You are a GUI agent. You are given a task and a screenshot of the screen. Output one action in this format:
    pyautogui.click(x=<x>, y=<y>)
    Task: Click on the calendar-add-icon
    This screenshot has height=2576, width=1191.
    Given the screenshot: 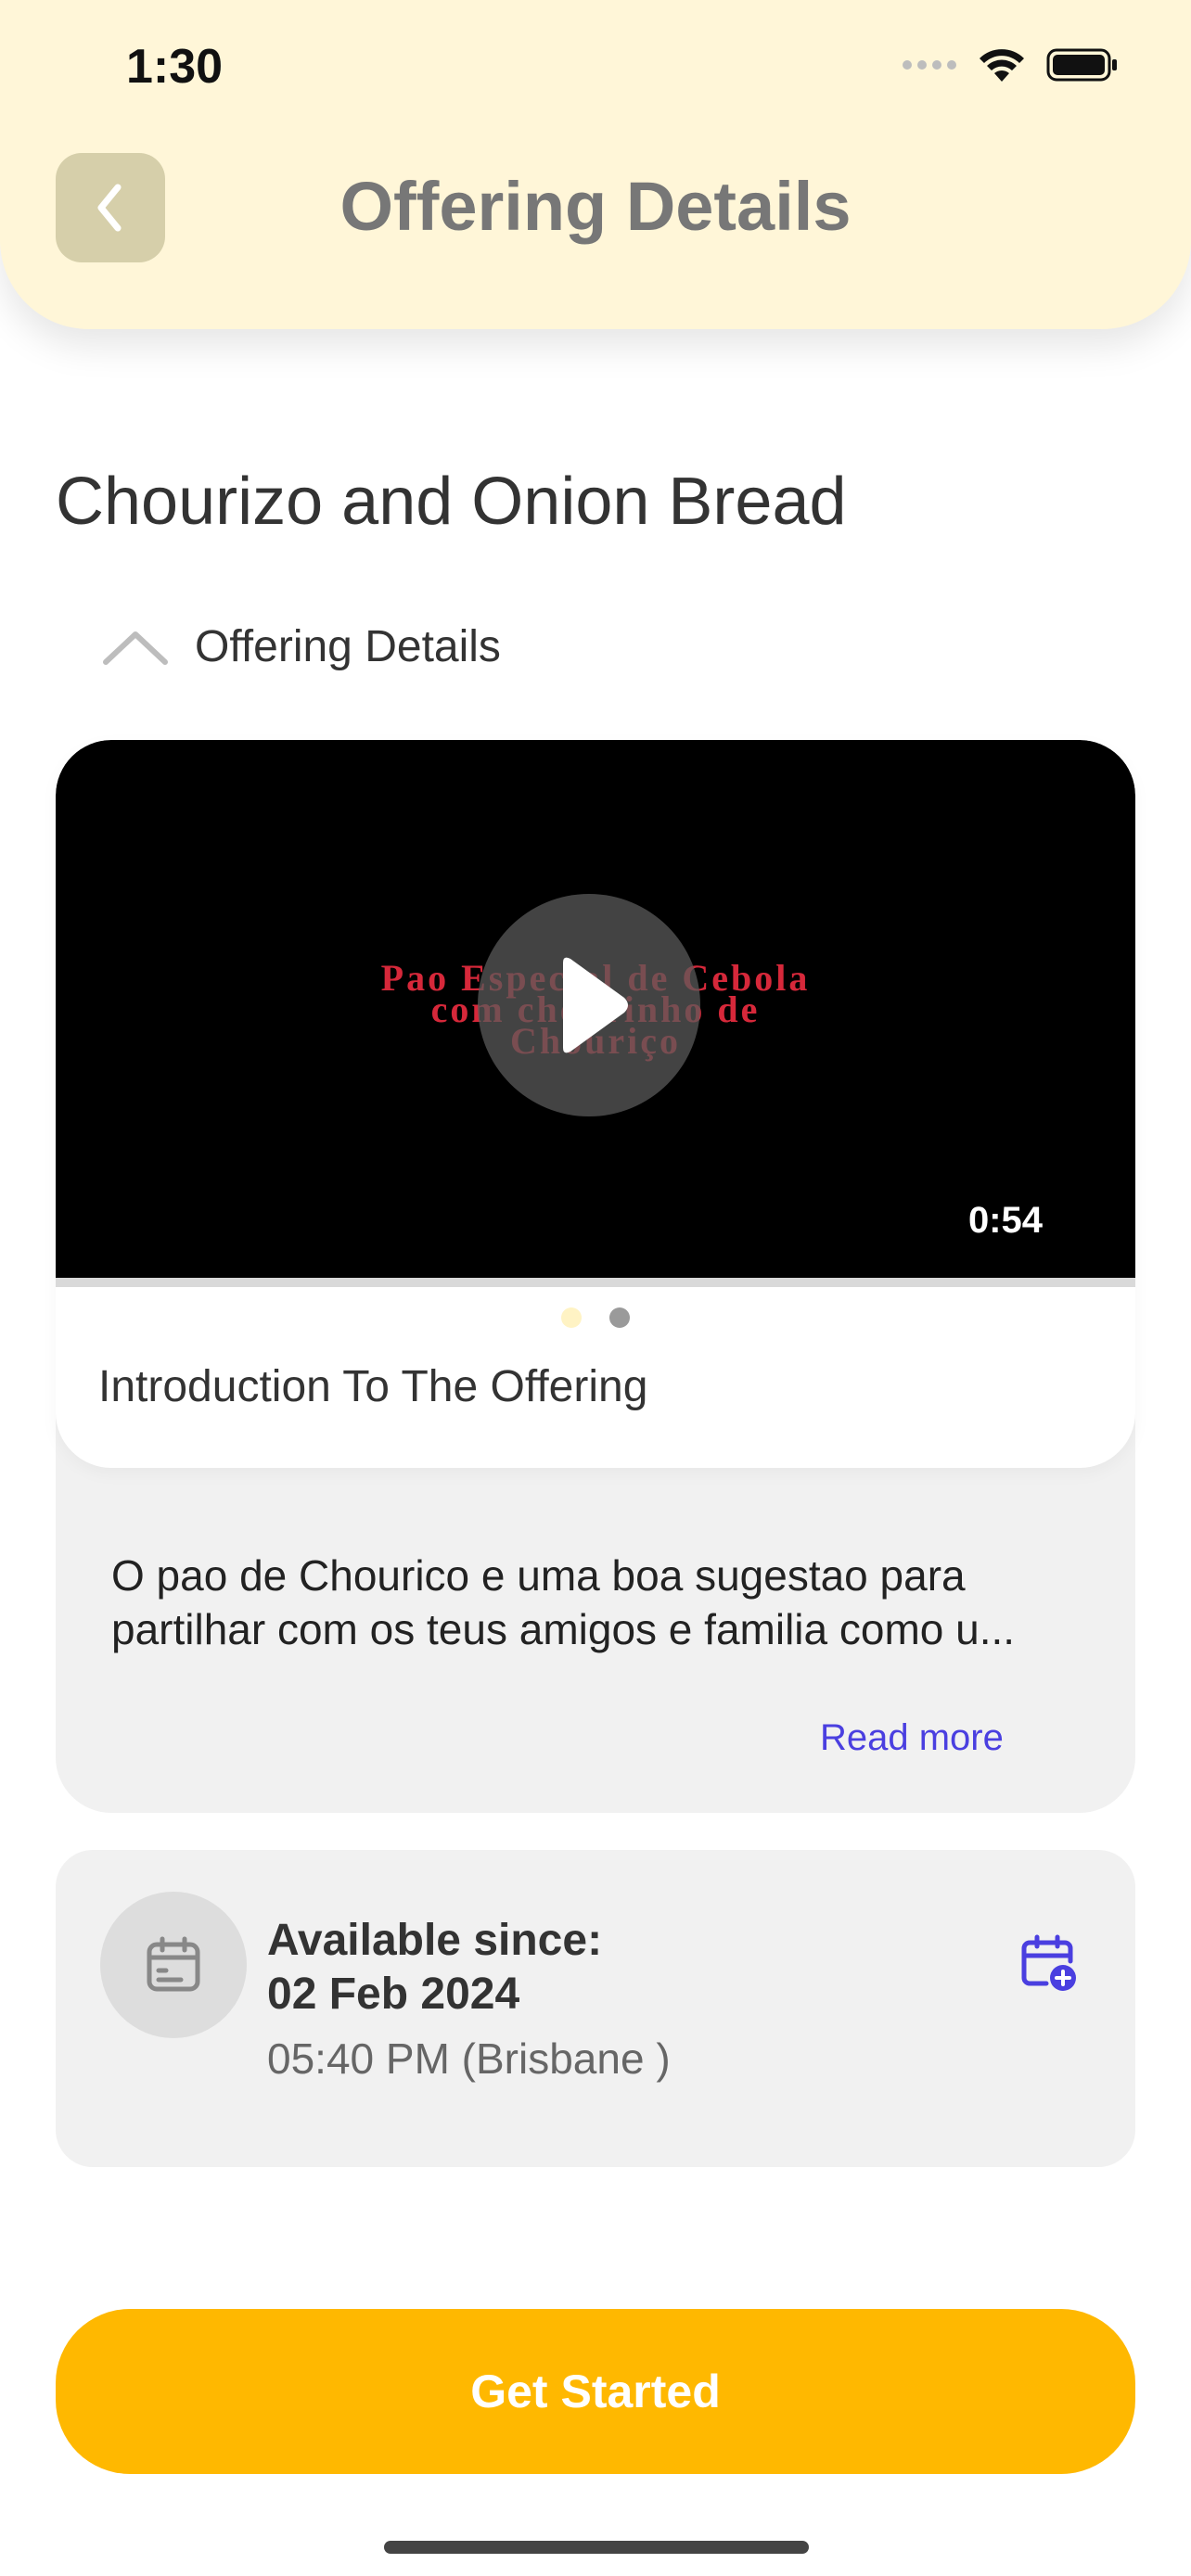 What is the action you would take?
    pyautogui.click(x=1048, y=1963)
    